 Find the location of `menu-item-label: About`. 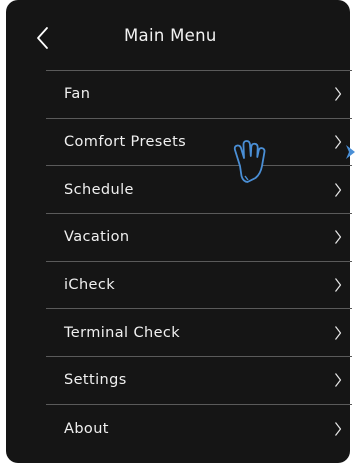

menu-item-label: About is located at coordinates (86, 428).